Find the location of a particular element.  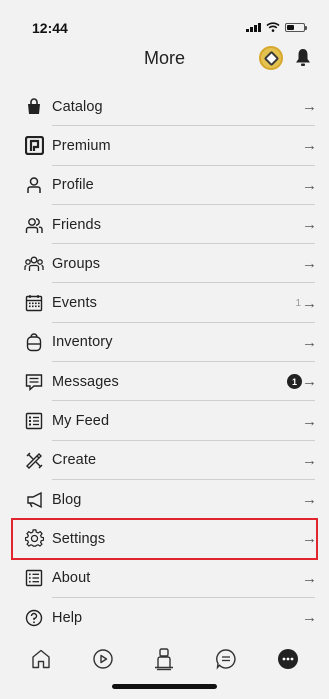

feed-icon is located at coordinates (34, 421).